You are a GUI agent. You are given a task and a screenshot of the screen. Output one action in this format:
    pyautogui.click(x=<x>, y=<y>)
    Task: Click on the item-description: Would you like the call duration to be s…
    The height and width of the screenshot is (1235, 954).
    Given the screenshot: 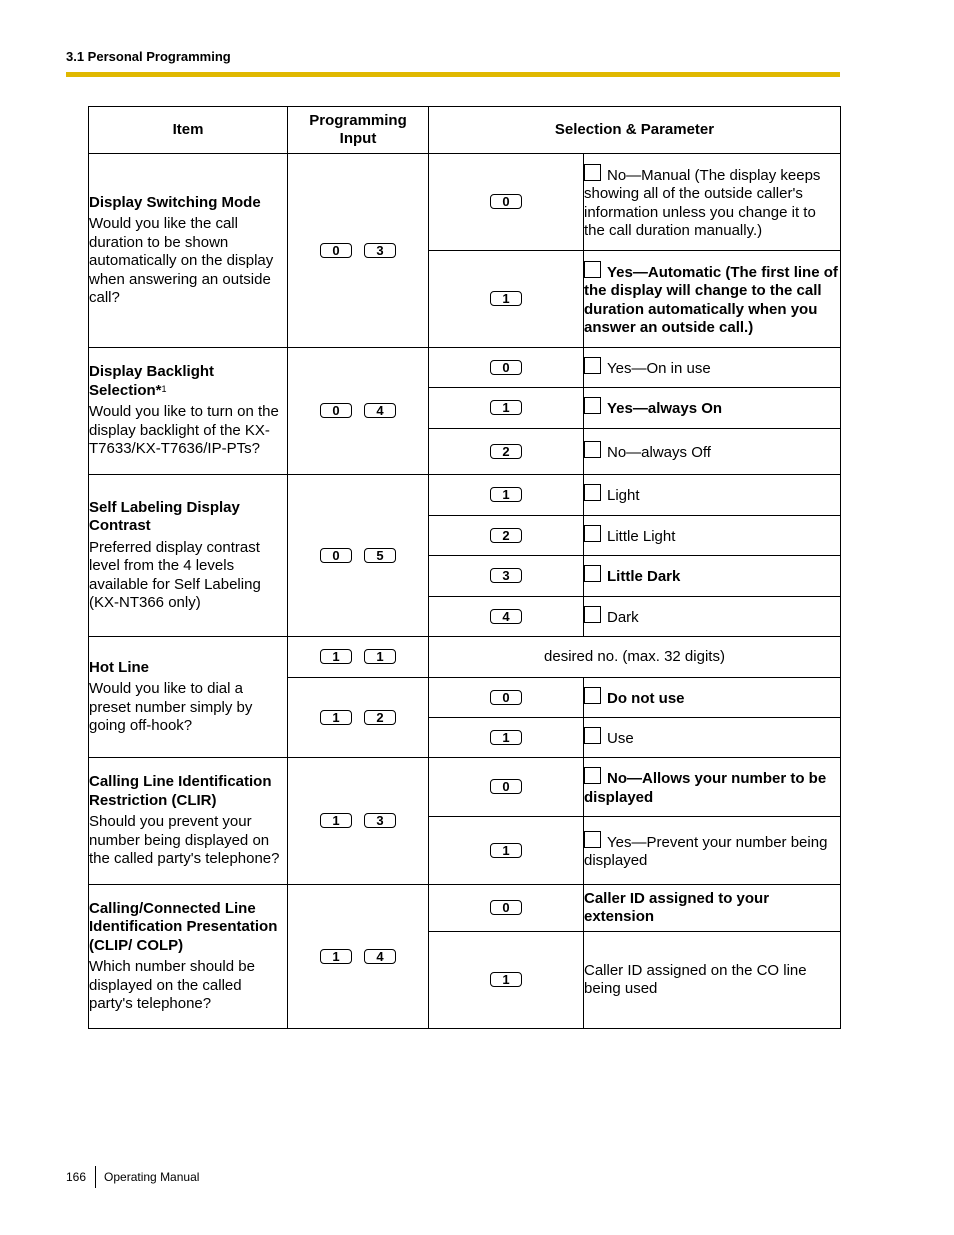 What is the action you would take?
    pyautogui.click(x=181, y=260)
    